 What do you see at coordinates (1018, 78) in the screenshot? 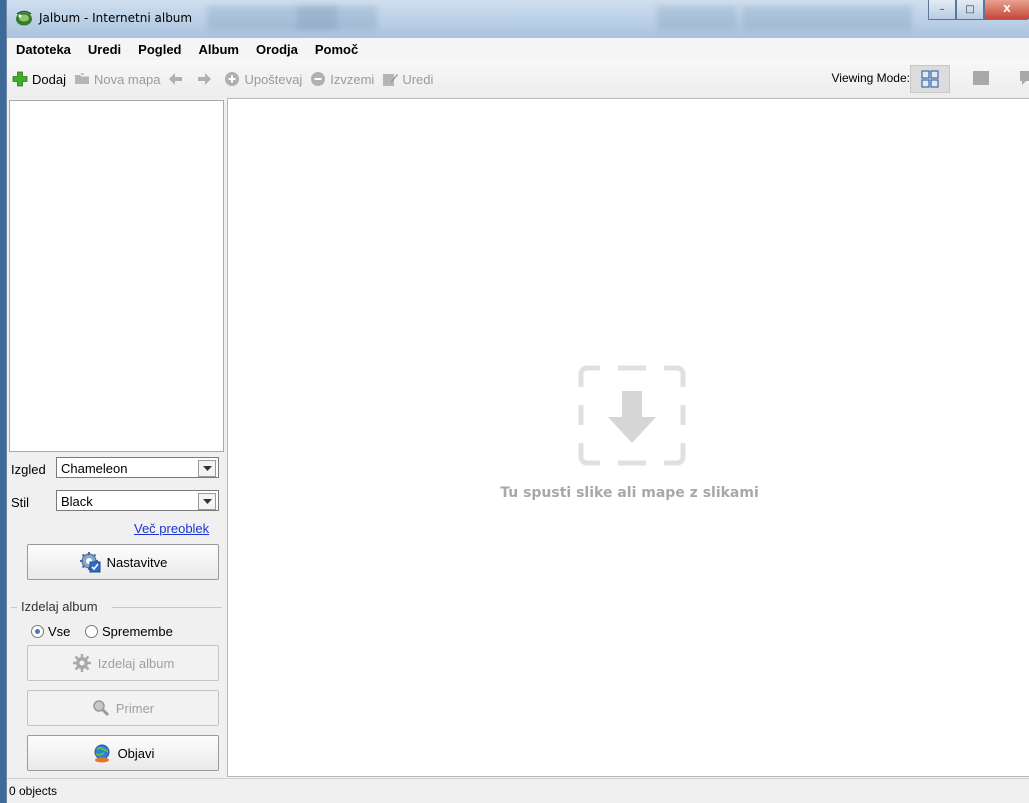
I see `view-mode-comment-button` at bounding box center [1018, 78].